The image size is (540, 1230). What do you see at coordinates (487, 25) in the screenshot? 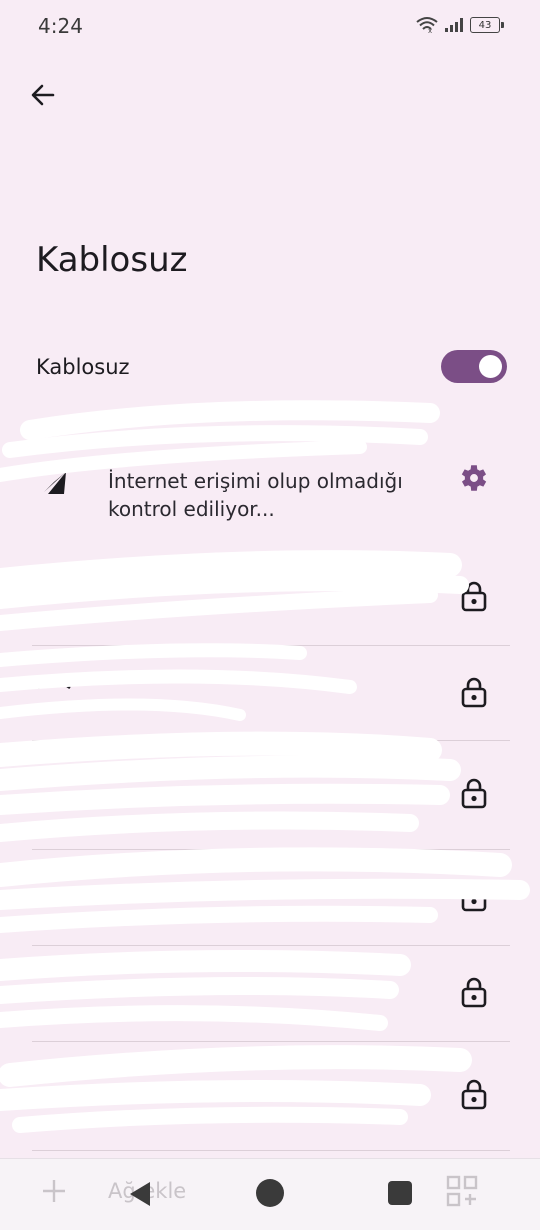
I see `battery-icon: 43` at bounding box center [487, 25].